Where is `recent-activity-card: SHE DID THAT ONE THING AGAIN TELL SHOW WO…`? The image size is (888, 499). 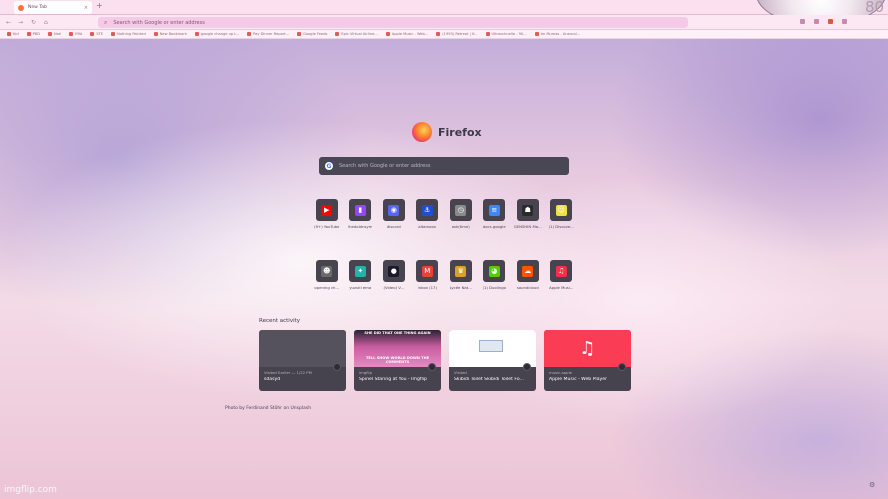 recent-activity-card: SHE DID THAT ONE THING AGAIN TELL SHOW WO… is located at coordinates (397, 360).